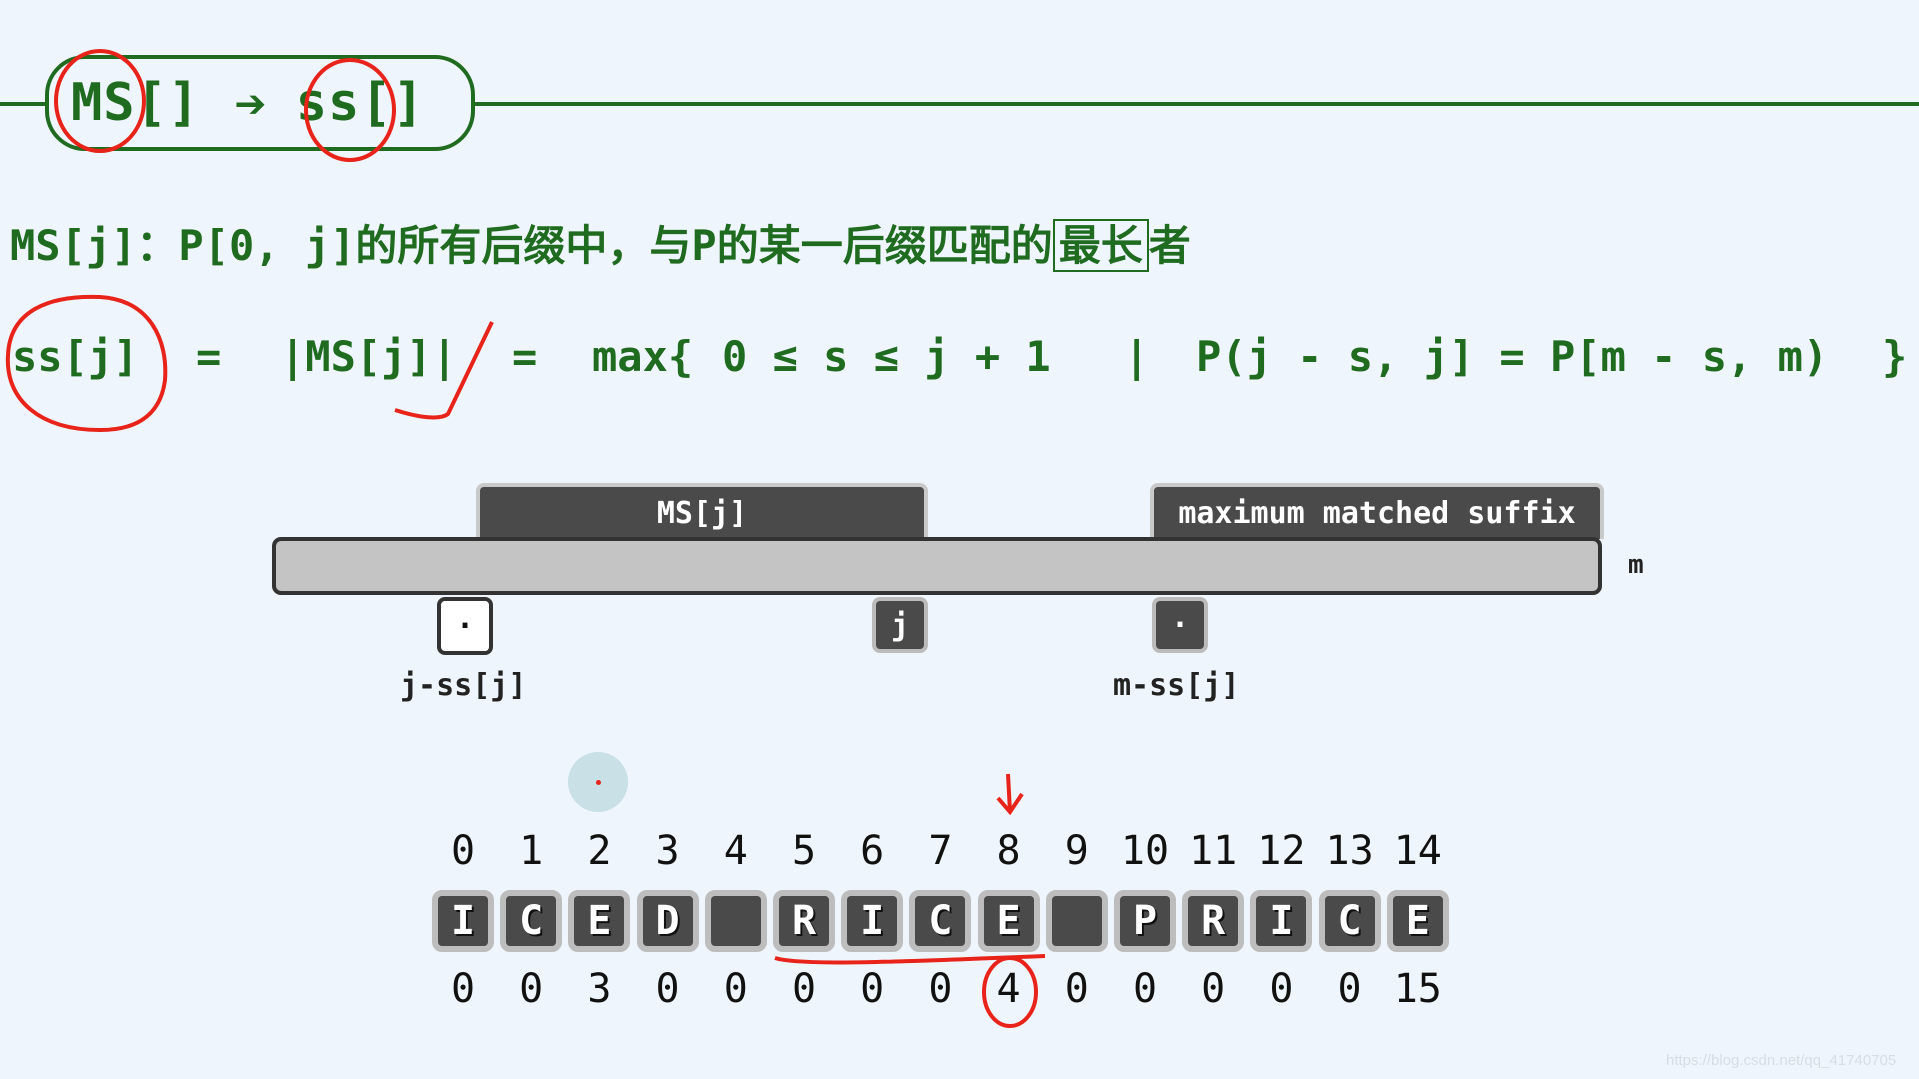 The width and height of the screenshot is (1919, 1079). What do you see at coordinates (910, 959) in the screenshot?
I see `annotation-underline` at bounding box center [910, 959].